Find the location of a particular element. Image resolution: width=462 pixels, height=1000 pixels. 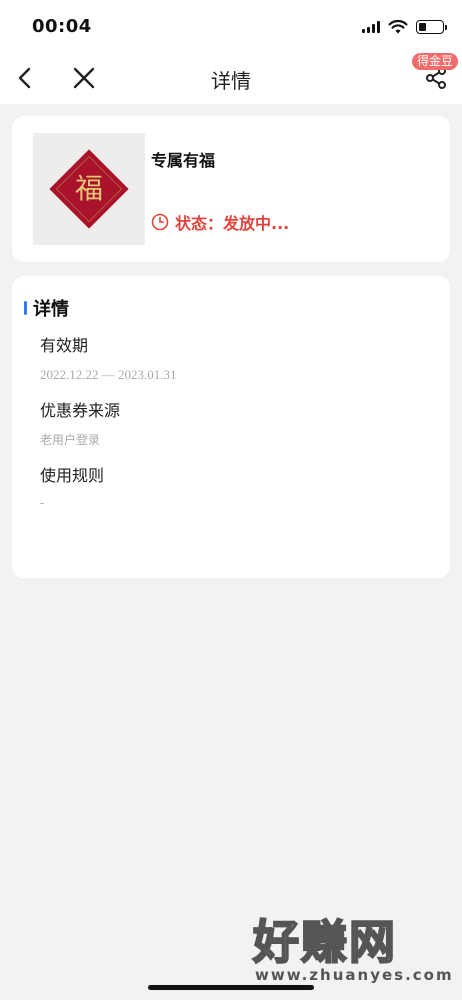

section-title: 详情 is located at coordinates (46, 308).